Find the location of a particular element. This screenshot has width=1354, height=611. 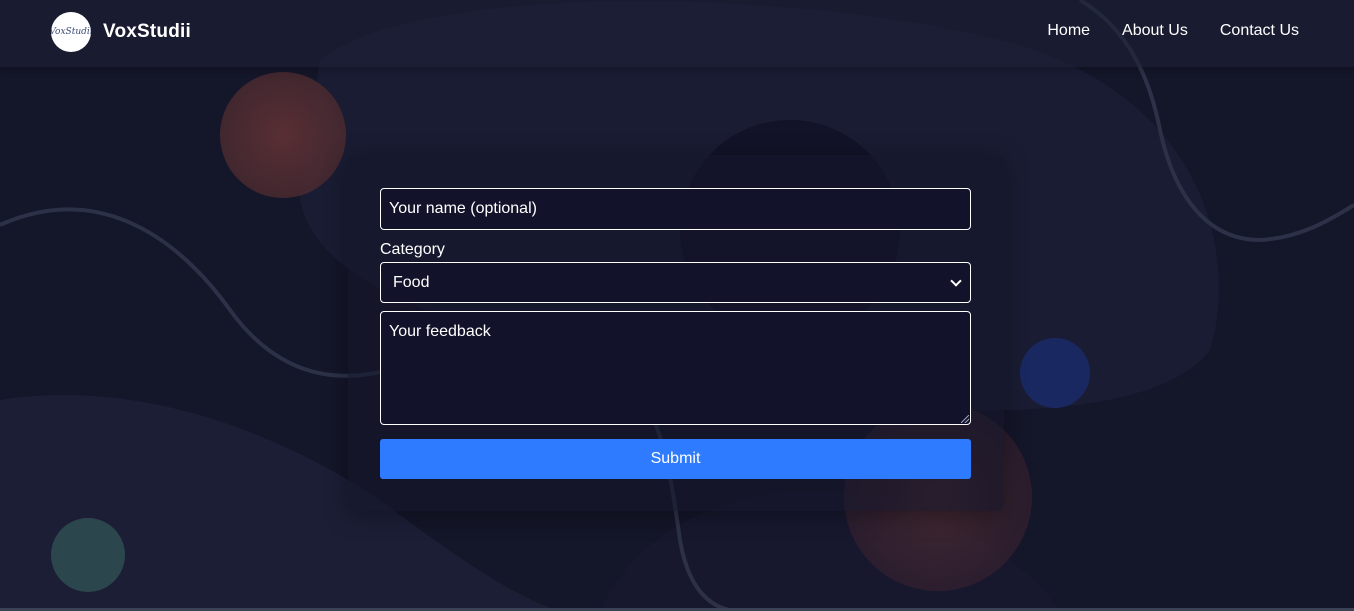

brand-name: VoxStudii is located at coordinates (147, 31).